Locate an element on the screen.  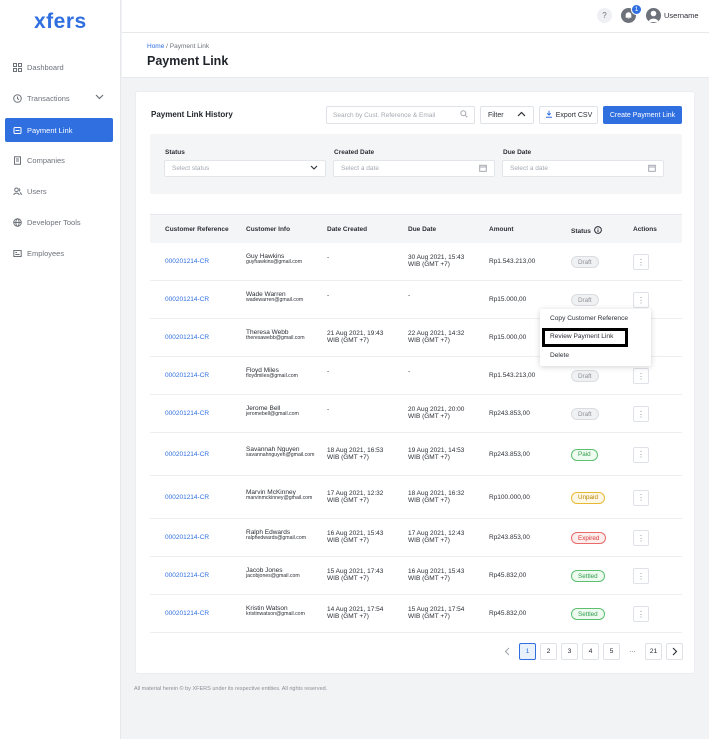
page-button: 5 is located at coordinates (611, 651).